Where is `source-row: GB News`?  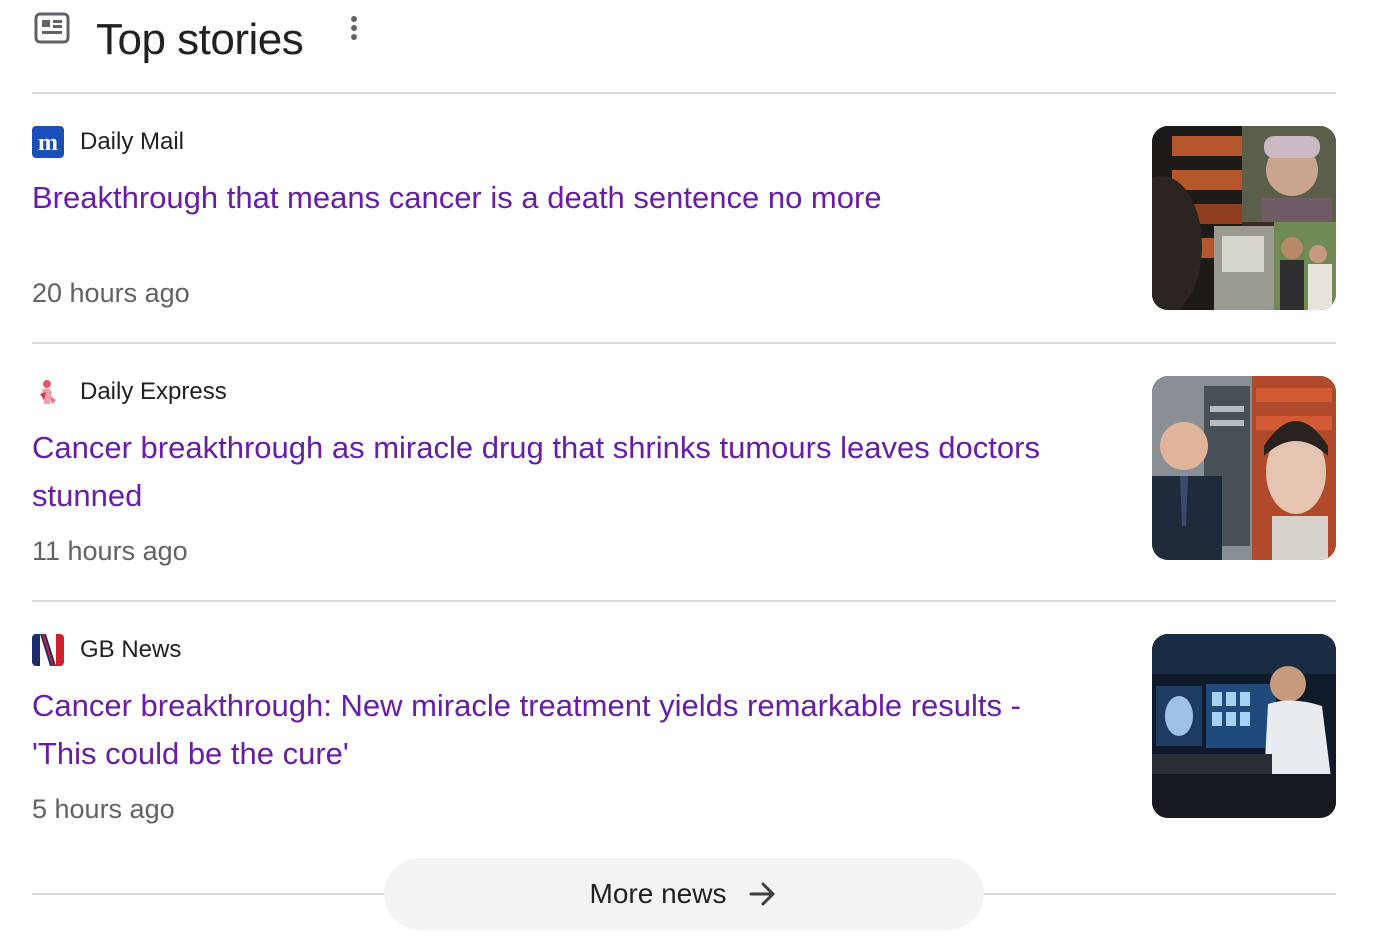 source-row: GB News is located at coordinates (106, 650).